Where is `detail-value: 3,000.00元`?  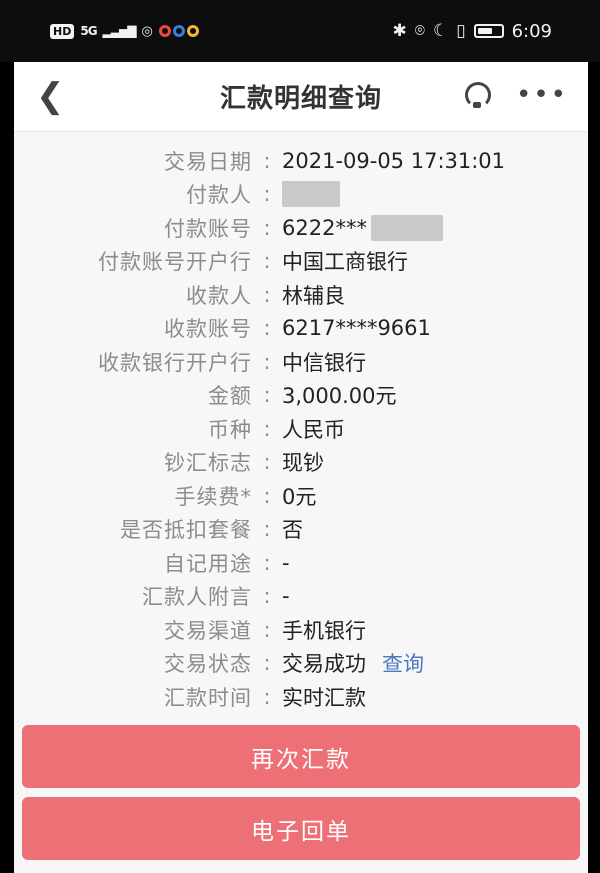 detail-value: 3,000.00元 is located at coordinates (339, 396).